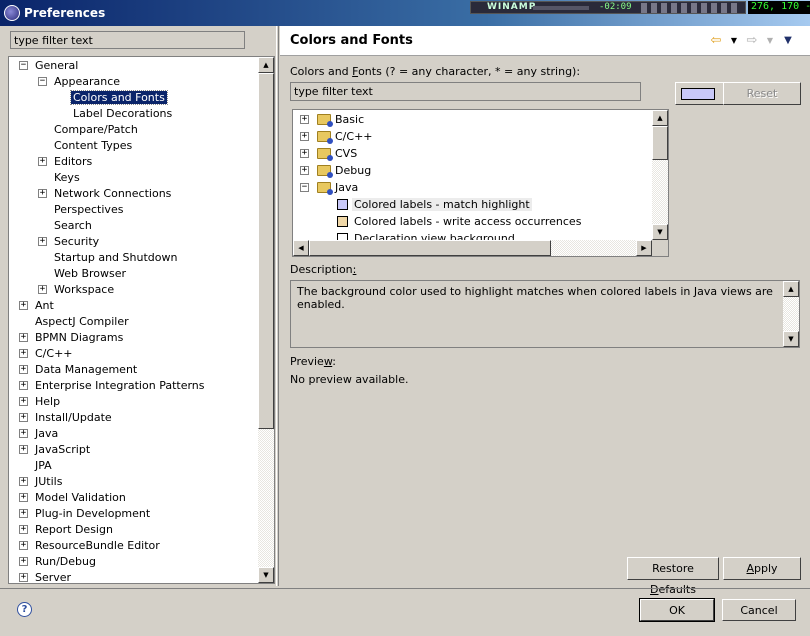  What do you see at coordinates (127, 40) in the screenshot?
I see `tree-filter-input: type filter text` at bounding box center [127, 40].